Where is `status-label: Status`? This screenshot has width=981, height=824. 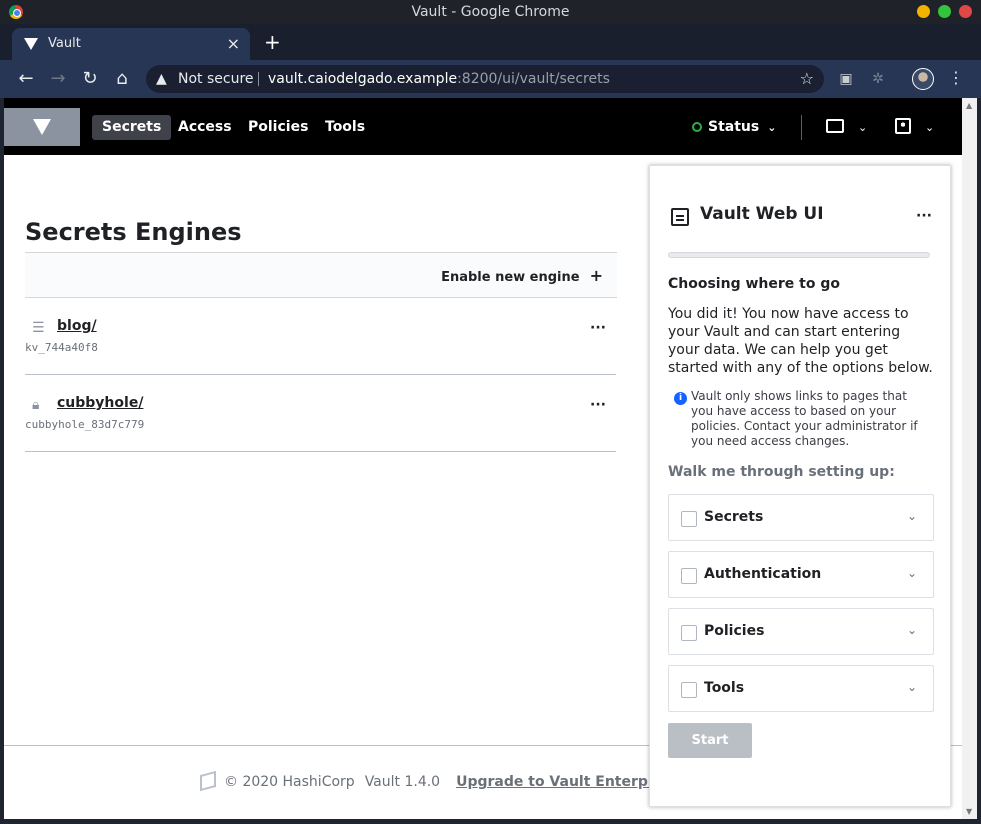
status-label: Status is located at coordinates (734, 127).